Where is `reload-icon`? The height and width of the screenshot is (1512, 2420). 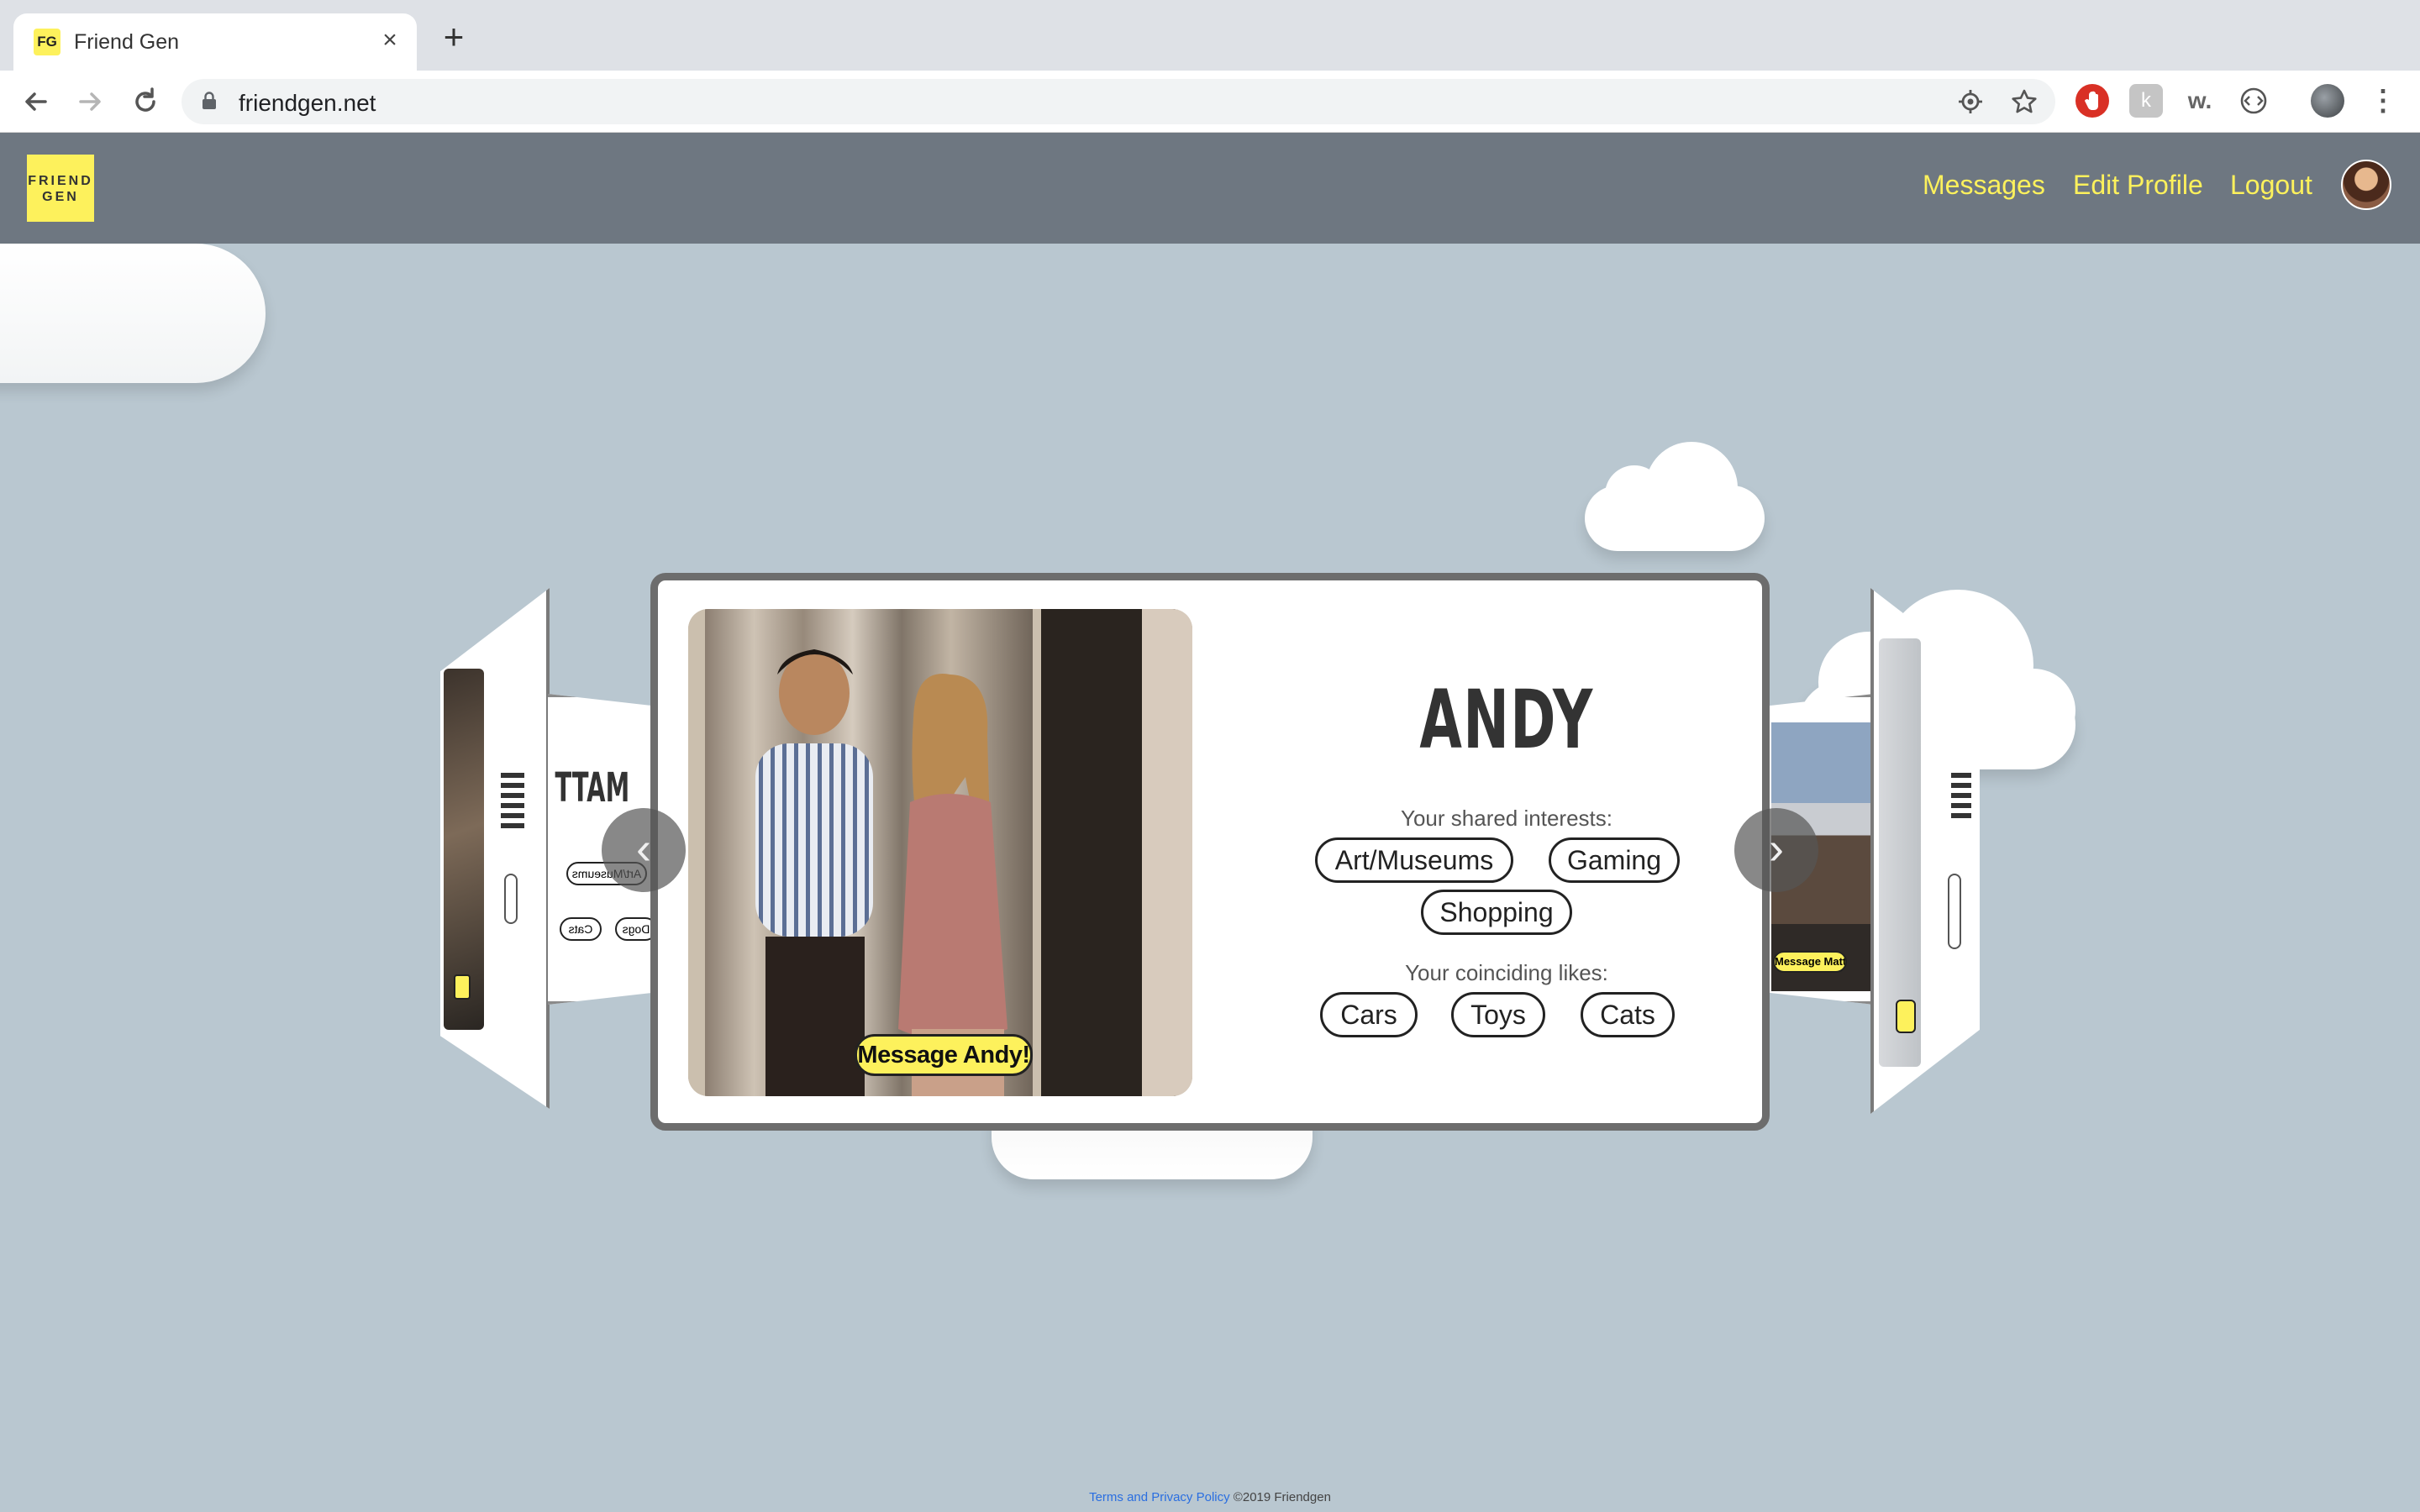
reload-icon is located at coordinates (145, 99).